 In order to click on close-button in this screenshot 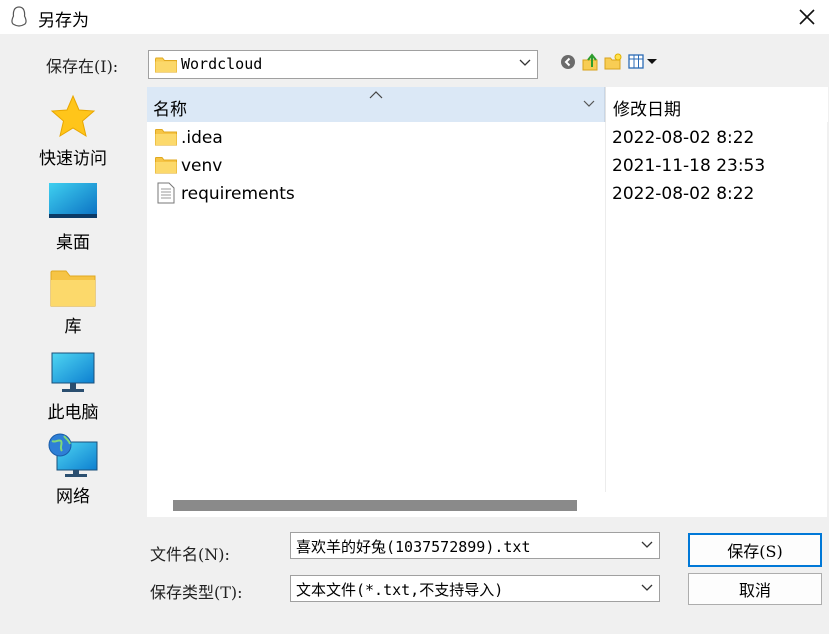, I will do `click(807, 17)`.